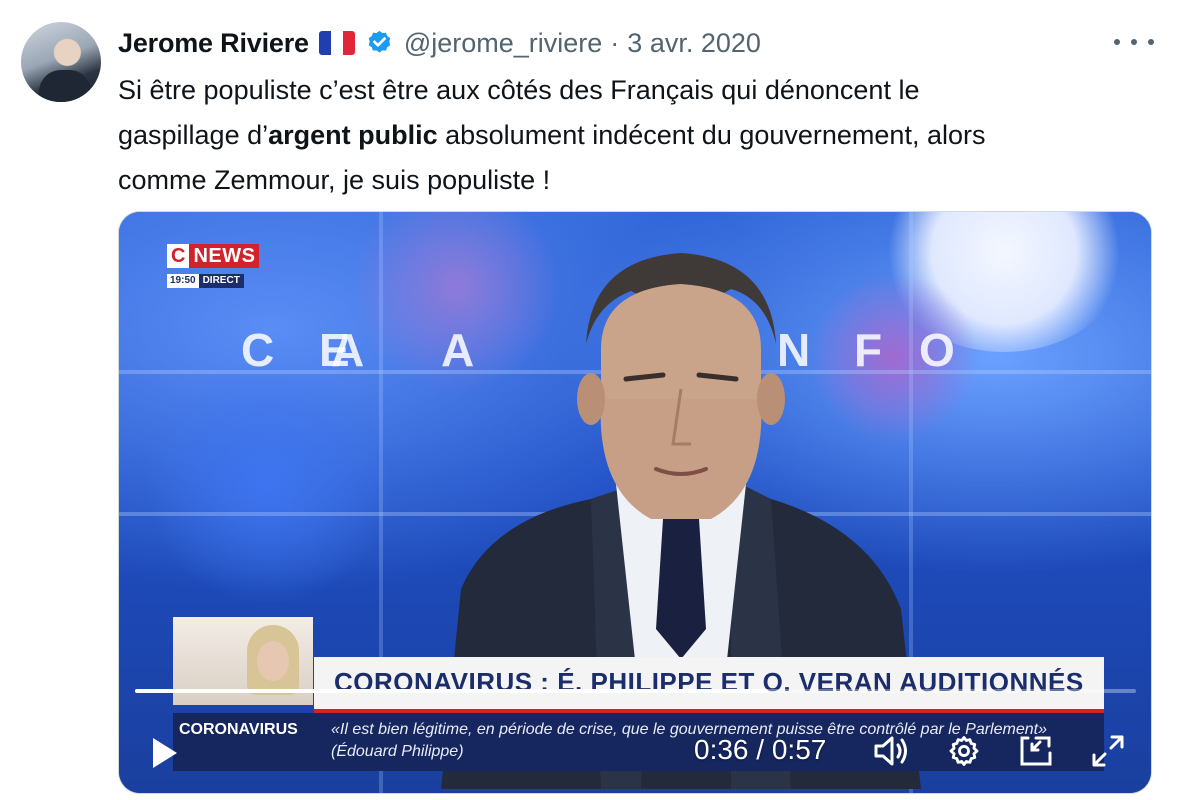 Image resolution: width=1182 pixels, height=800 pixels. I want to click on tweet-text-segment: gaspillage d’, so click(193, 135).